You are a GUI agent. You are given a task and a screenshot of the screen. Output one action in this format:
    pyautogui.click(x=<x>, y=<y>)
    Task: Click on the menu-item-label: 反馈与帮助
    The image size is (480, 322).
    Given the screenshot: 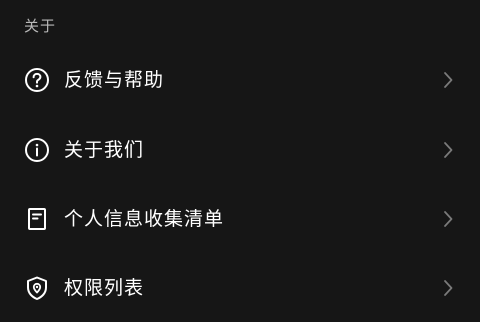 What is the action you would take?
    pyautogui.click(x=114, y=80)
    